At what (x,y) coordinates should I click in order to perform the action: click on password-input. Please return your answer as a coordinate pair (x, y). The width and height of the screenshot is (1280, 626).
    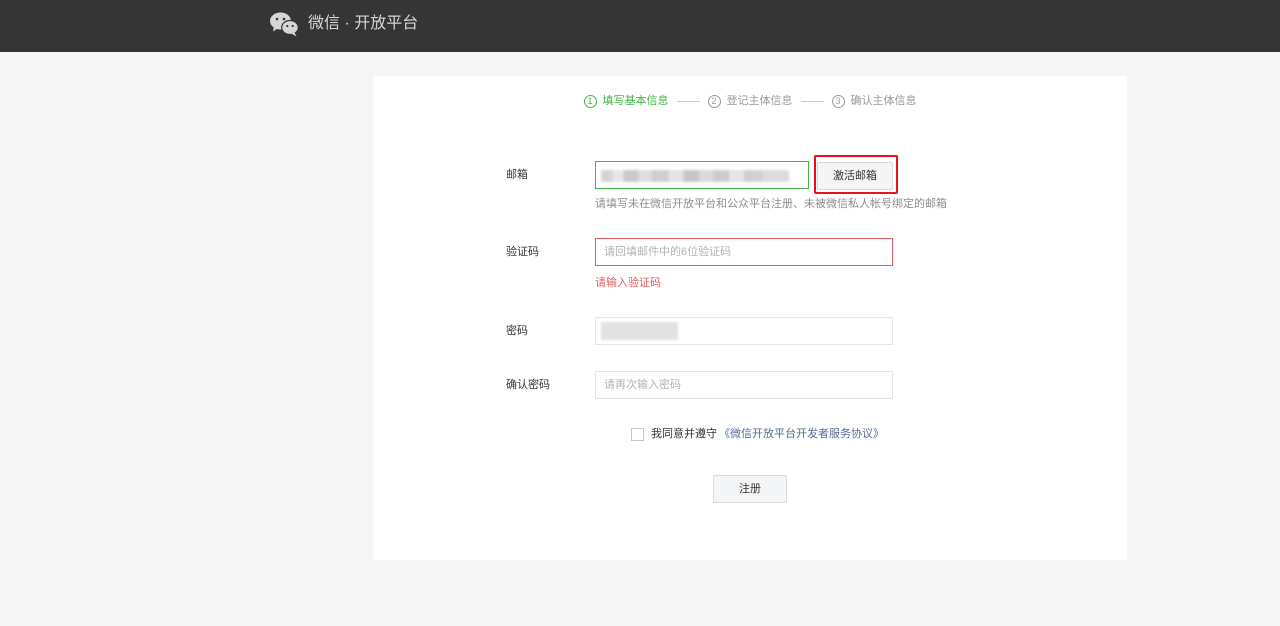
    Looking at the image, I should click on (744, 331).